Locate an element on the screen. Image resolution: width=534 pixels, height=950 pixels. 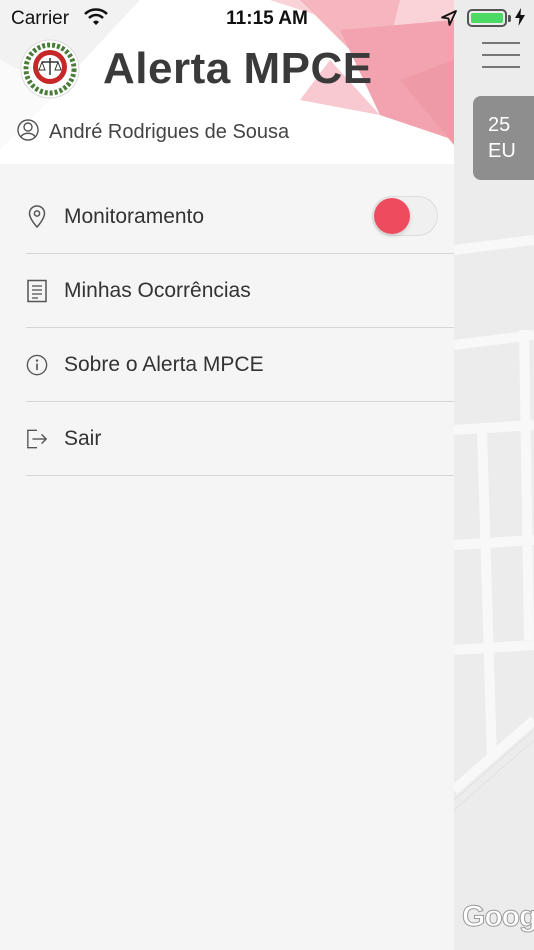
charging-bolt-icon is located at coordinates (520, 20).